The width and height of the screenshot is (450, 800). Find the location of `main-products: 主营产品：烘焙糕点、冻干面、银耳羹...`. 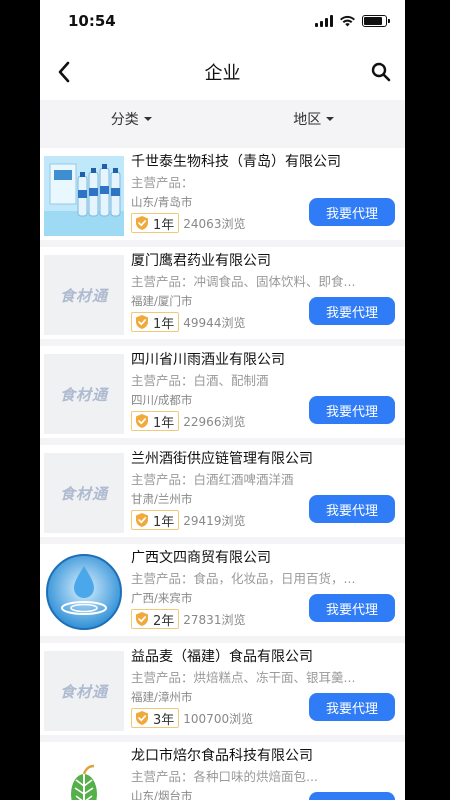

main-products: 主营产品：烘焙糕点、冻干面、银耳羹... is located at coordinates (243, 677).